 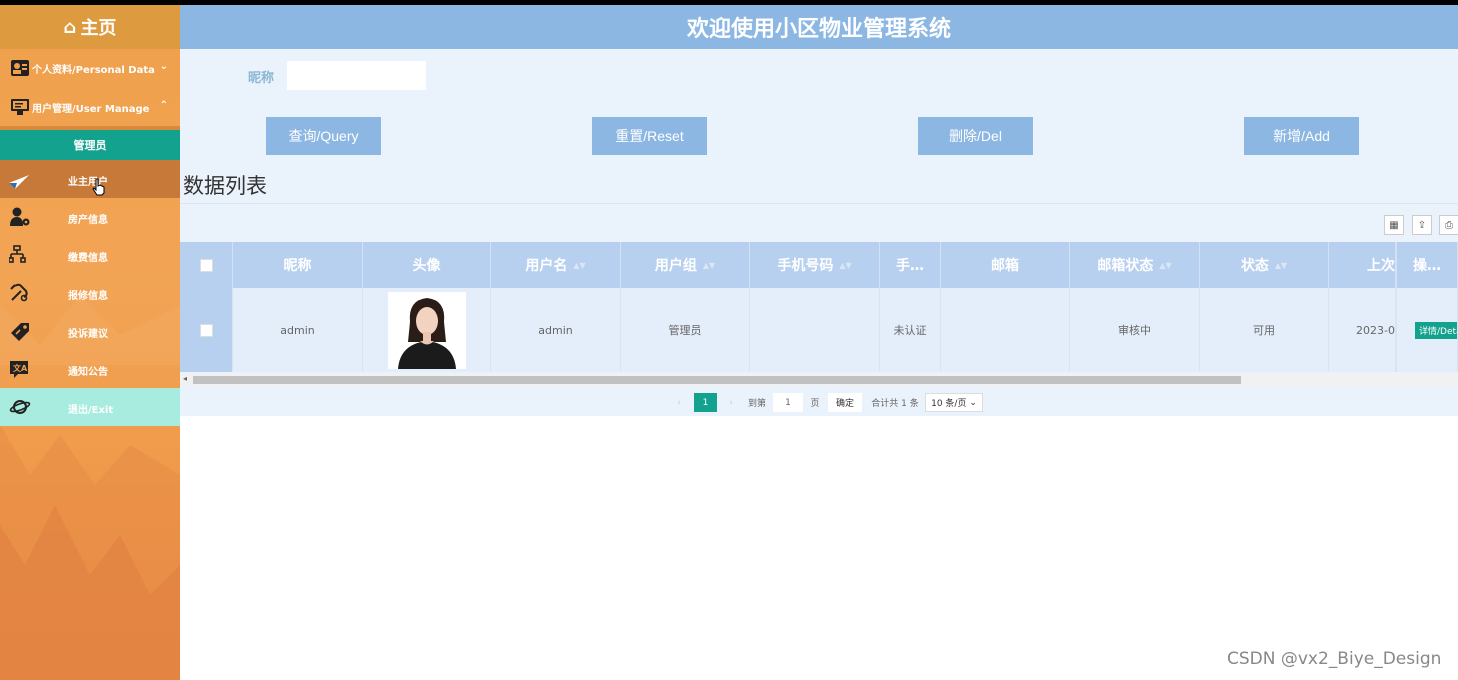 What do you see at coordinates (756, 404) in the screenshot?
I see `goto-label: 到第` at bounding box center [756, 404].